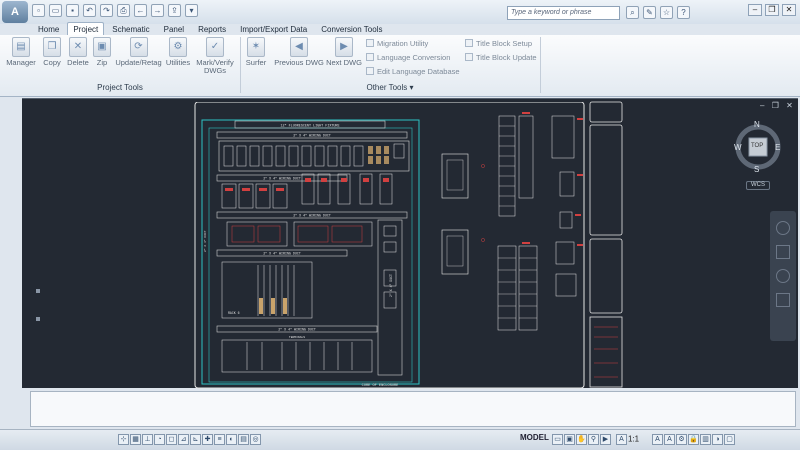  What do you see at coordinates (681, 440) in the screenshot?
I see `workspace-icon: ⚙` at bounding box center [681, 440].